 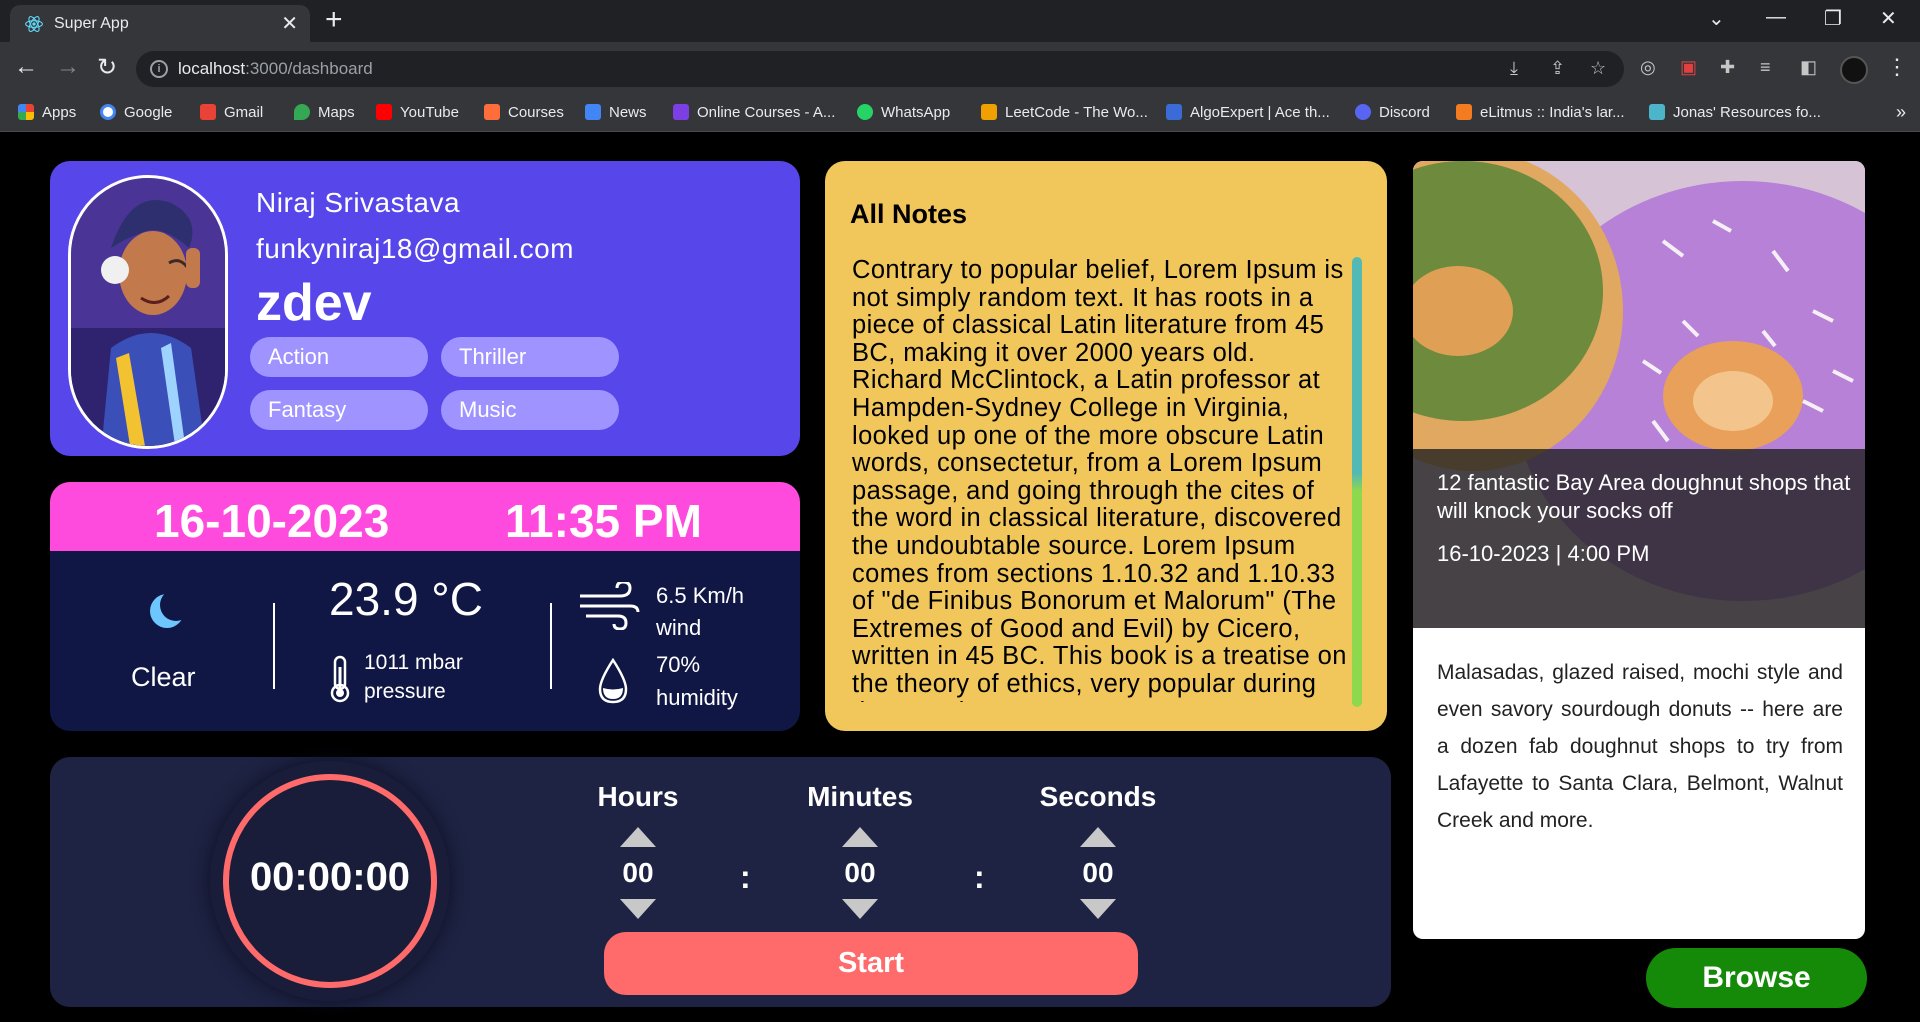 I want to click on weather-header: 16-10-2023 11:35 PM, so click(x=425, y=516).